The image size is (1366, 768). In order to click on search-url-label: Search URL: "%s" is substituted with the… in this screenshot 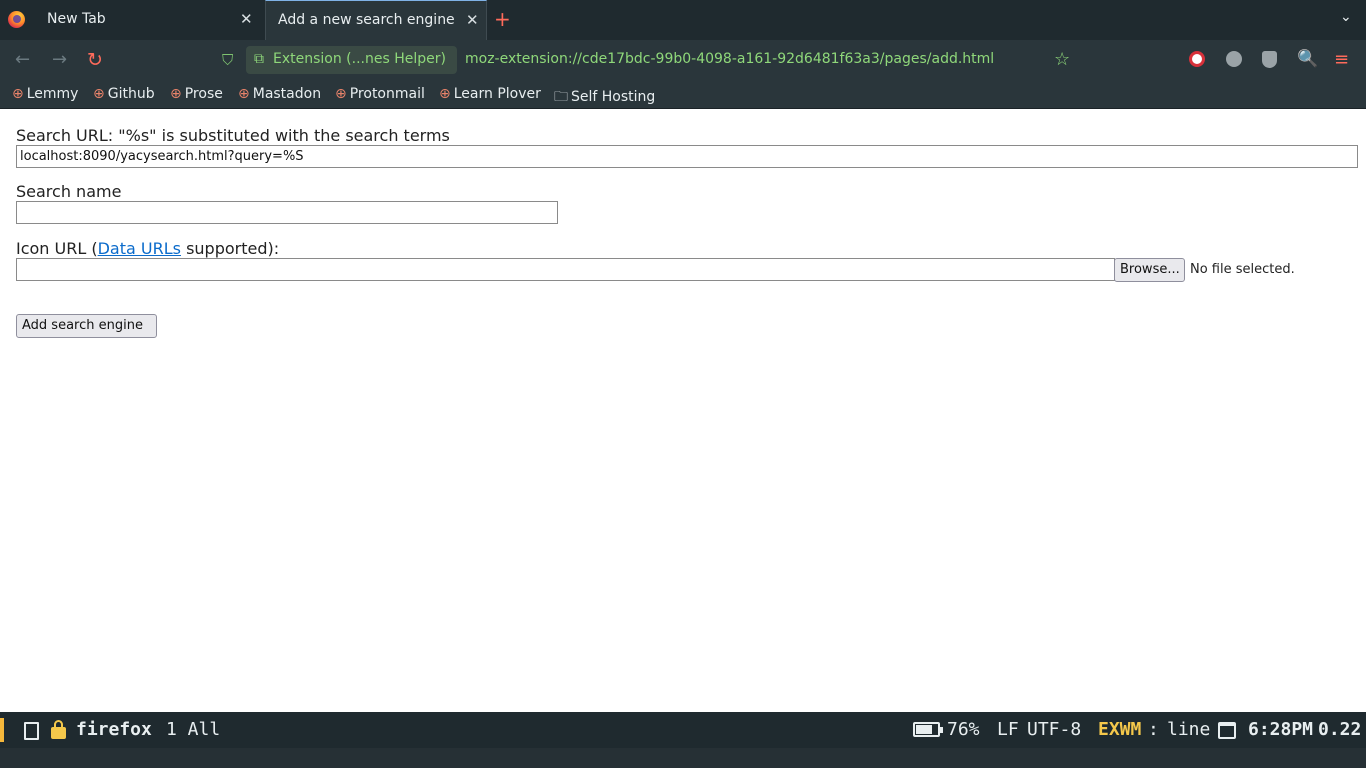, I will do `click(233, 135)`.